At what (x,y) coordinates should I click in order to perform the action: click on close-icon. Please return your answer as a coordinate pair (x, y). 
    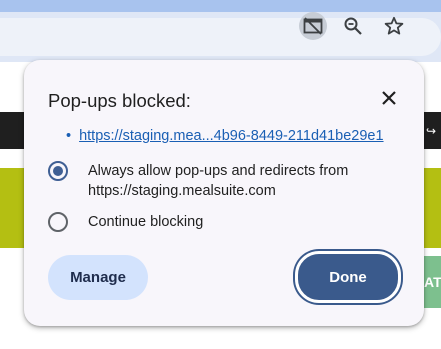
    Looking at the image, I should click on (389, 98).